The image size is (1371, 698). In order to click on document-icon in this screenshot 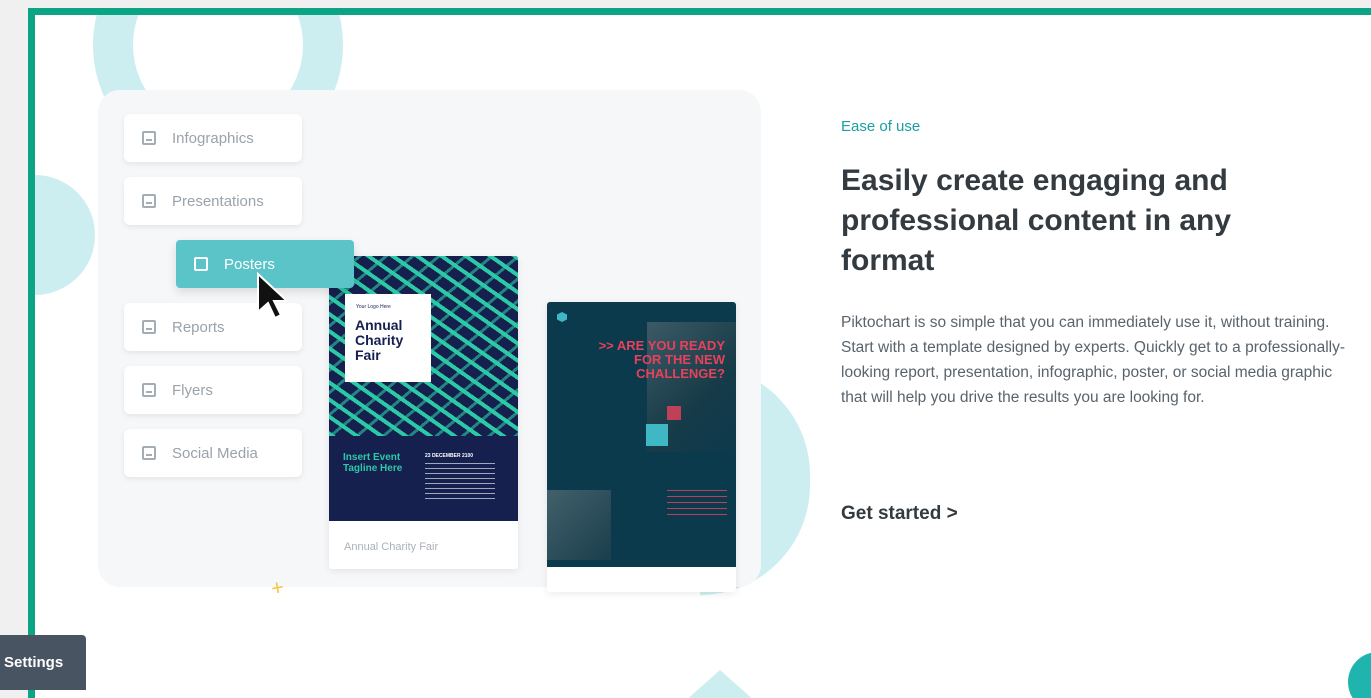, I will do `click(149, 390)`.